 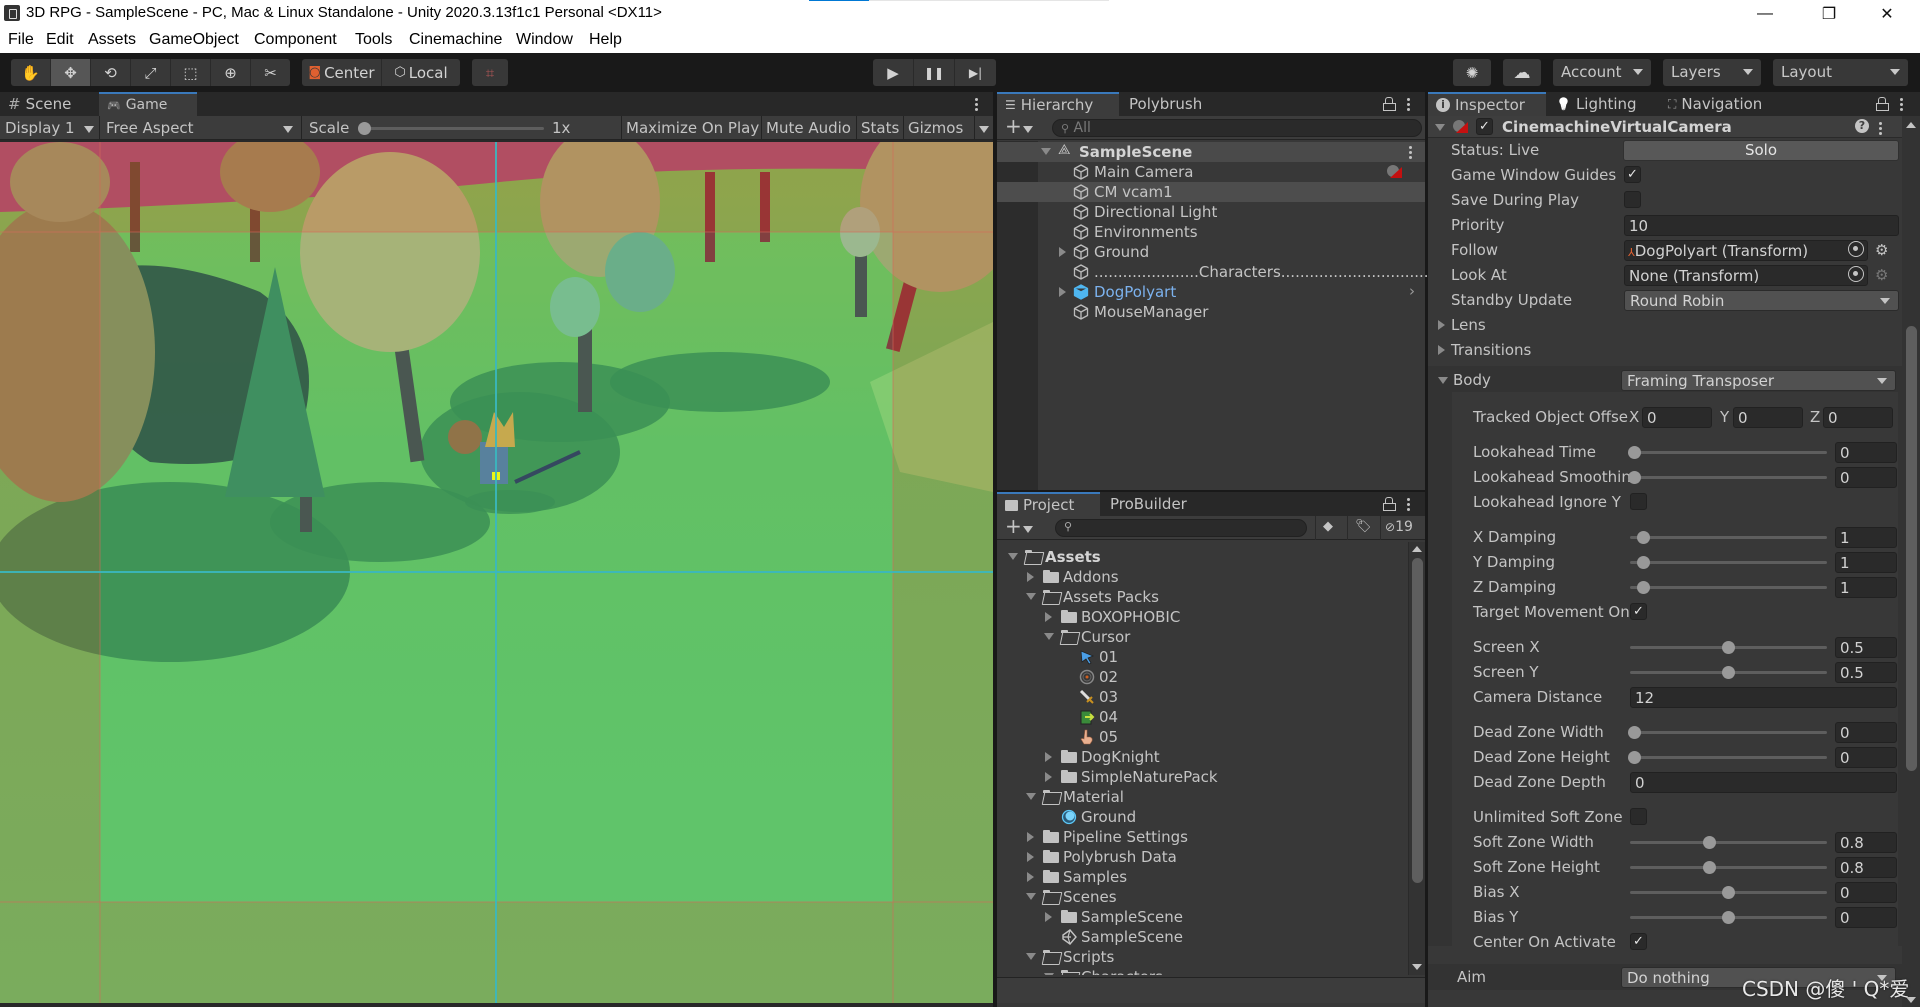 I want to click on slider-value-field: 0.8, so click(x=1866, y=842).